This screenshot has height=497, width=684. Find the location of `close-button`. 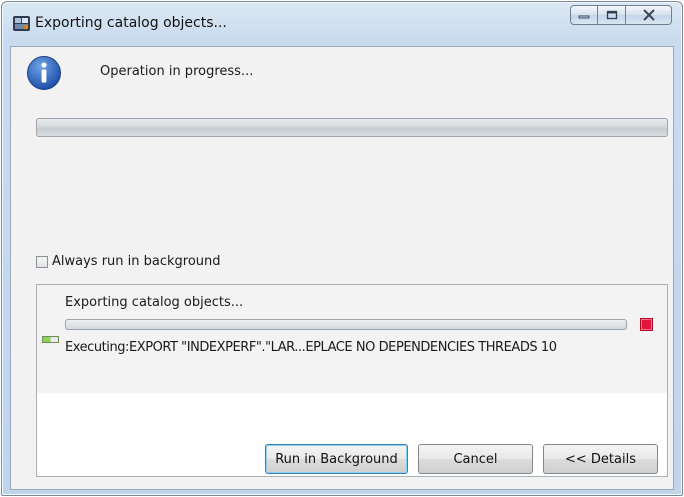

close-button is located at coordinates (649, 15).